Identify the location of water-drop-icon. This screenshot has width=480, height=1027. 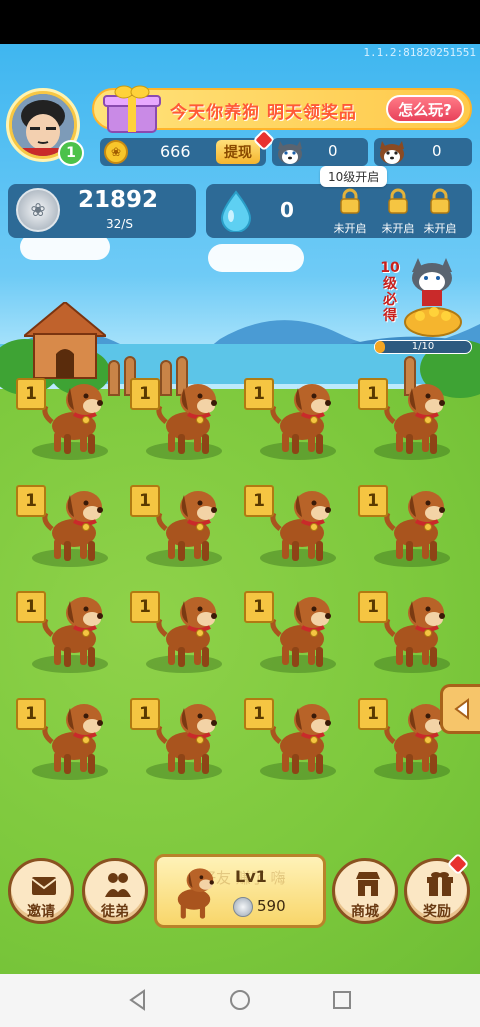
(236, 211).